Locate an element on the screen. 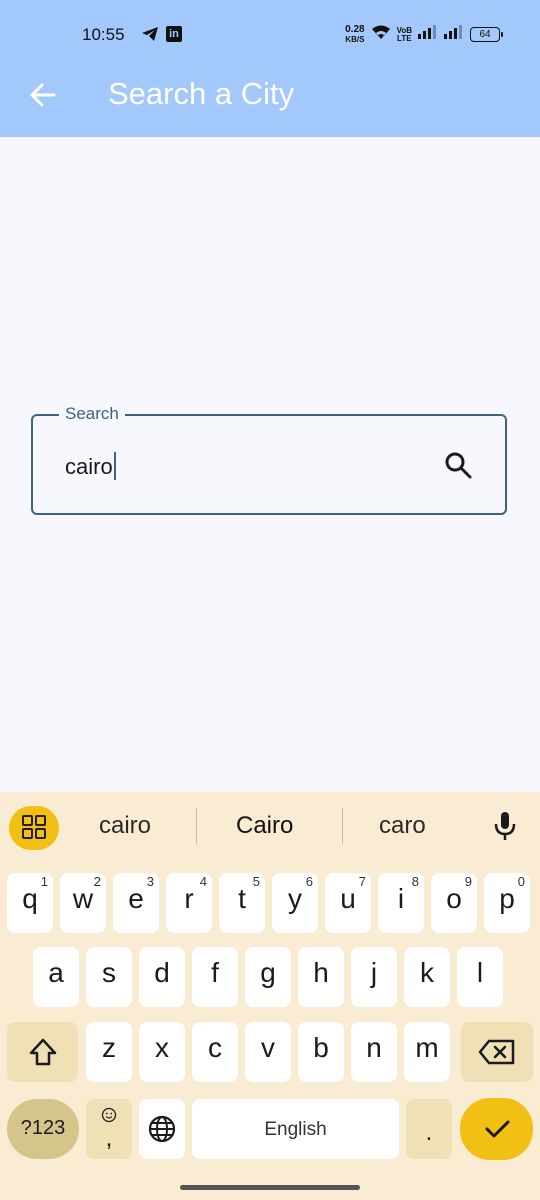 The width and height of the screenshot is (540, 1200). key-b: b is located at coordinates (321, 1052).